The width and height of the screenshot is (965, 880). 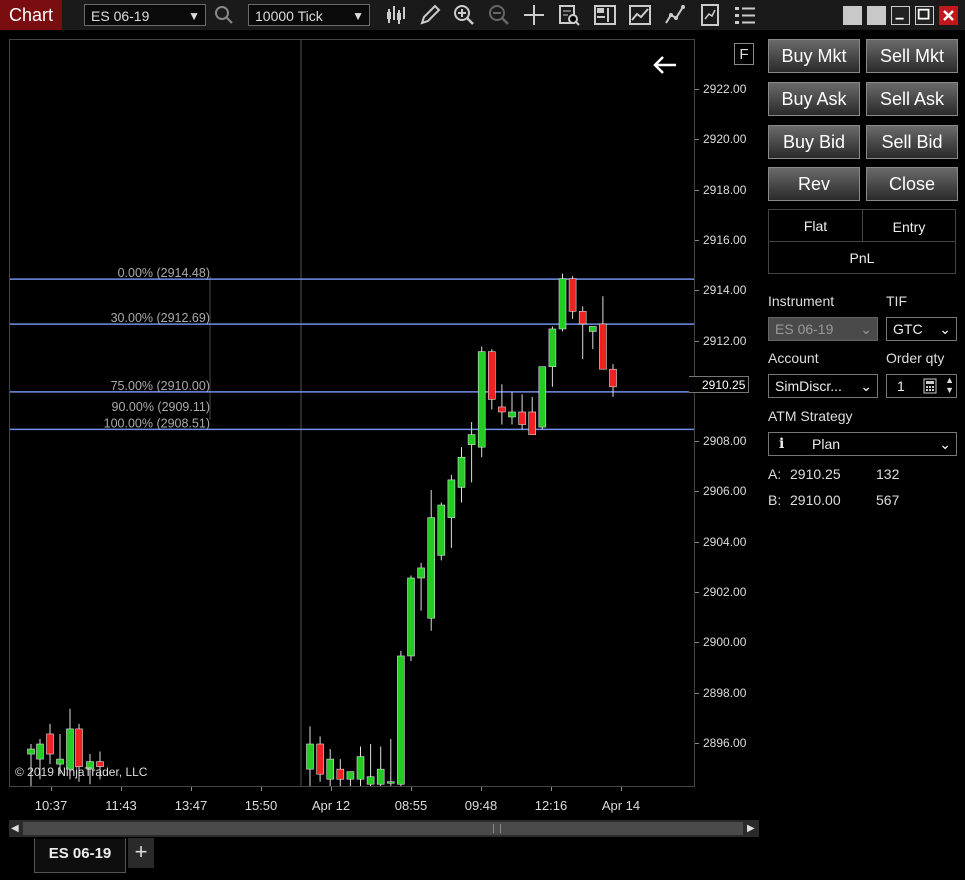 I want to click on fib-level-label: 0.00% (2914.48), so click(x=164, y=273).